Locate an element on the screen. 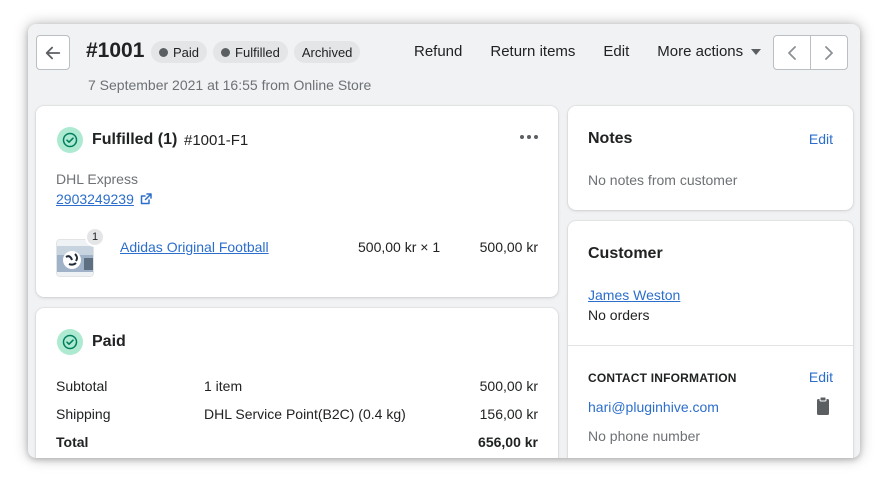 The height and width of the screenshot is (484, 888). refund-button: Refund is located at coordinates (438, 51).